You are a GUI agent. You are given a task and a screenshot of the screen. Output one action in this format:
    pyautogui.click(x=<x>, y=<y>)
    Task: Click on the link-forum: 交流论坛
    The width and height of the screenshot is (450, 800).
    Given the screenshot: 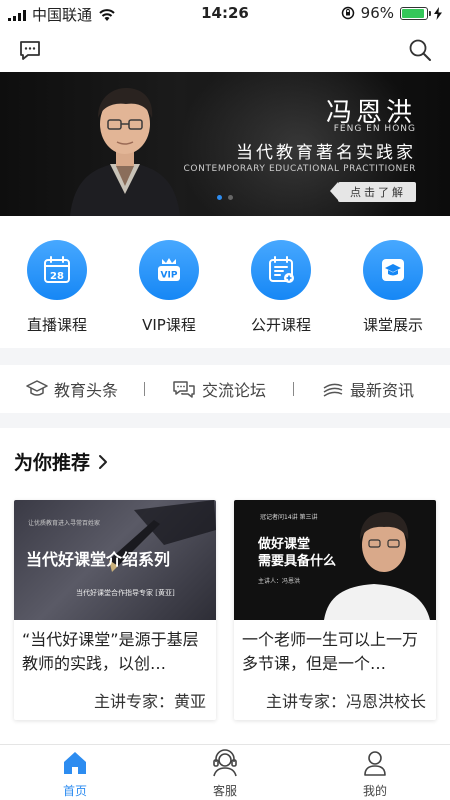 What is the action you would take?
    pyautogui.click(x=219, y=389)
    